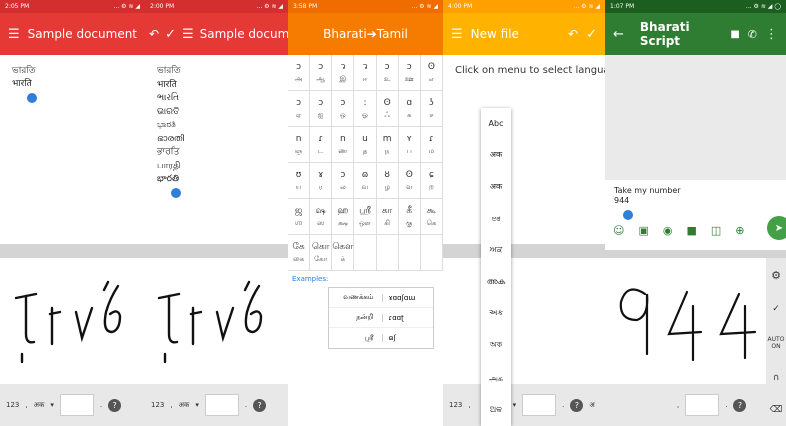 The image size is (786, 426). I want to click on grid-cell: கொ கோ, so click(321, 253).